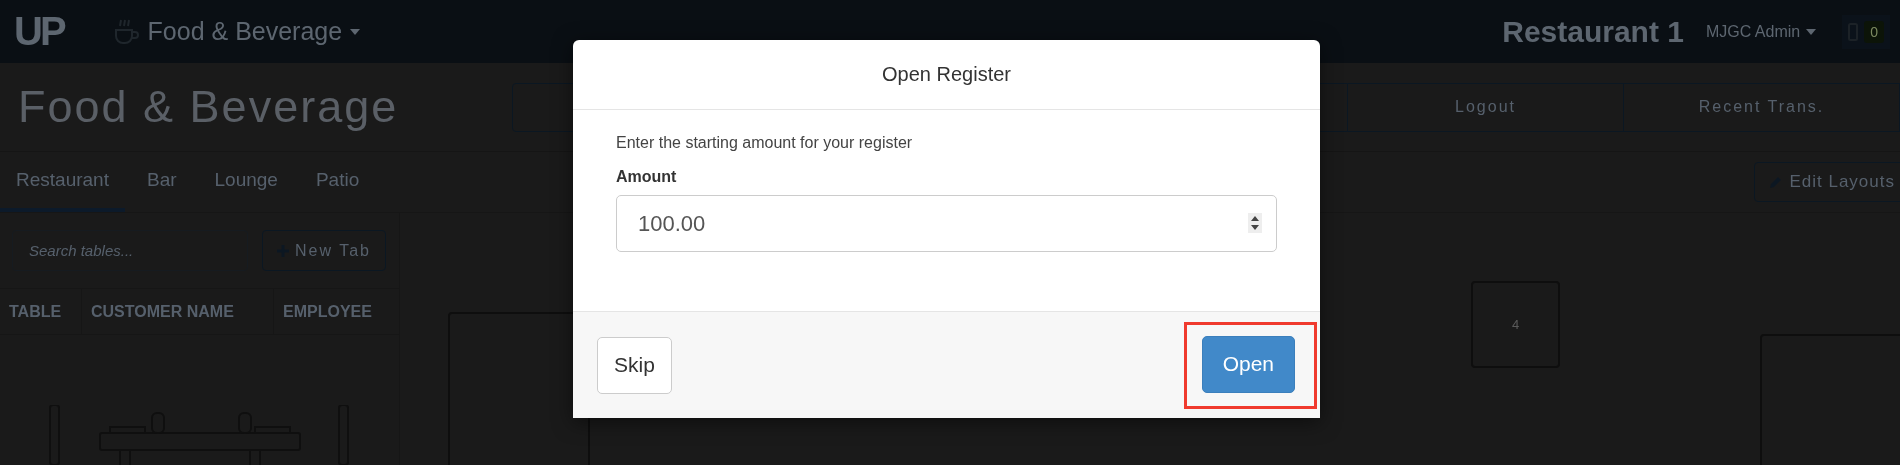  What do you see at coordinates (1874, 31) in the screenshot?
I see `count-badge: 0` at bounding box center [1874, 31].